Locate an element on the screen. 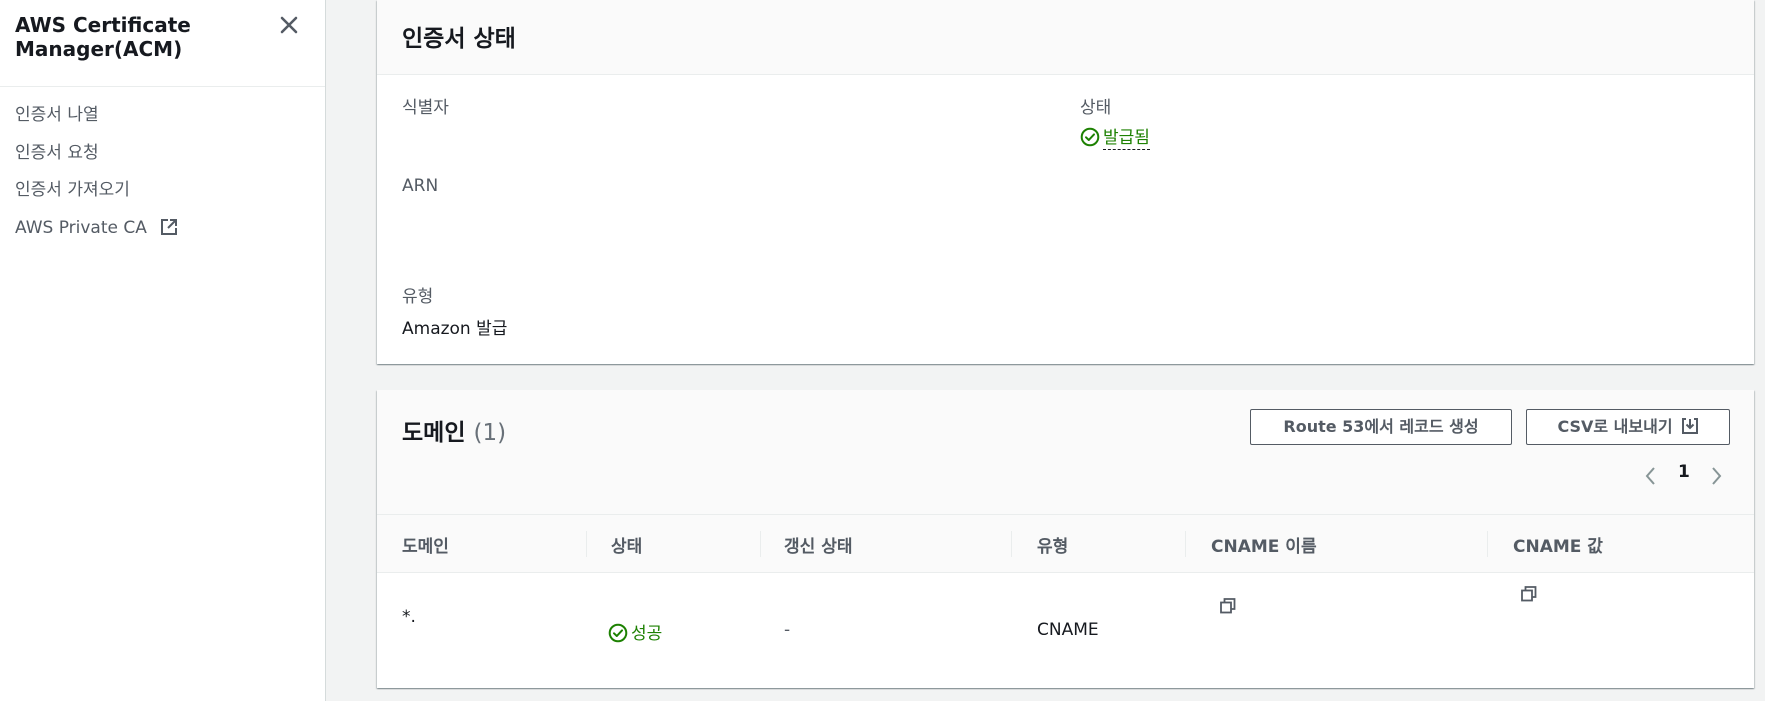  sidebar-header: AWS Certificate Manager(ACM) is located at coordinates (162, 43).